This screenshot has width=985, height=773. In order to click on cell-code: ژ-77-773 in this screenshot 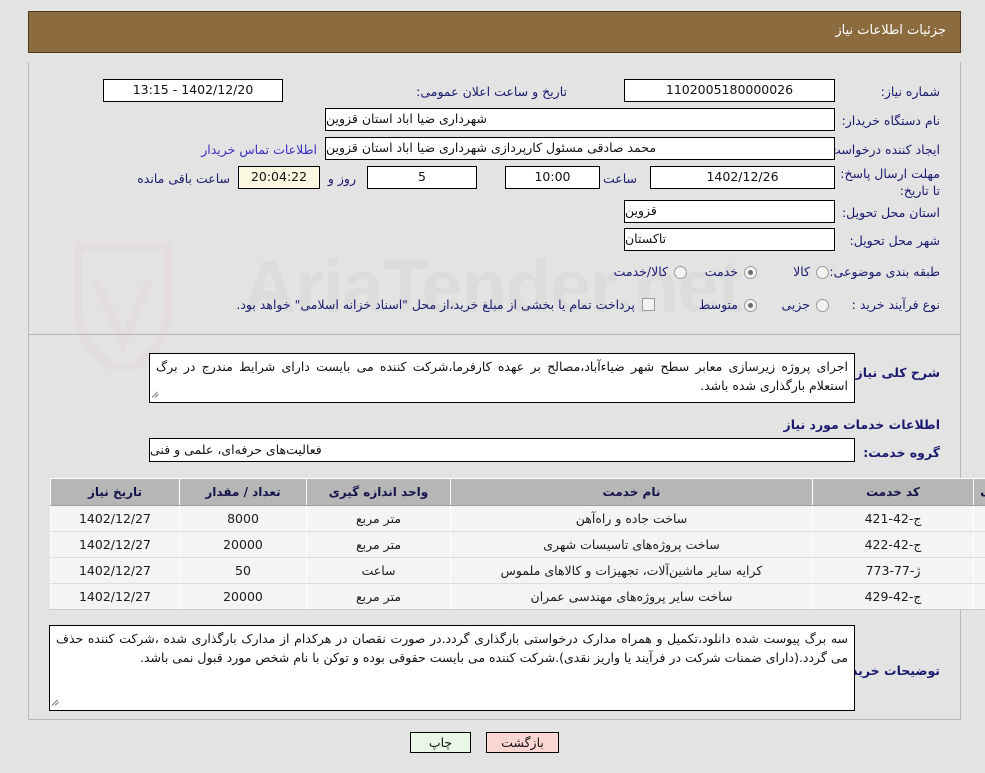, I will do `click(893, 570)`.